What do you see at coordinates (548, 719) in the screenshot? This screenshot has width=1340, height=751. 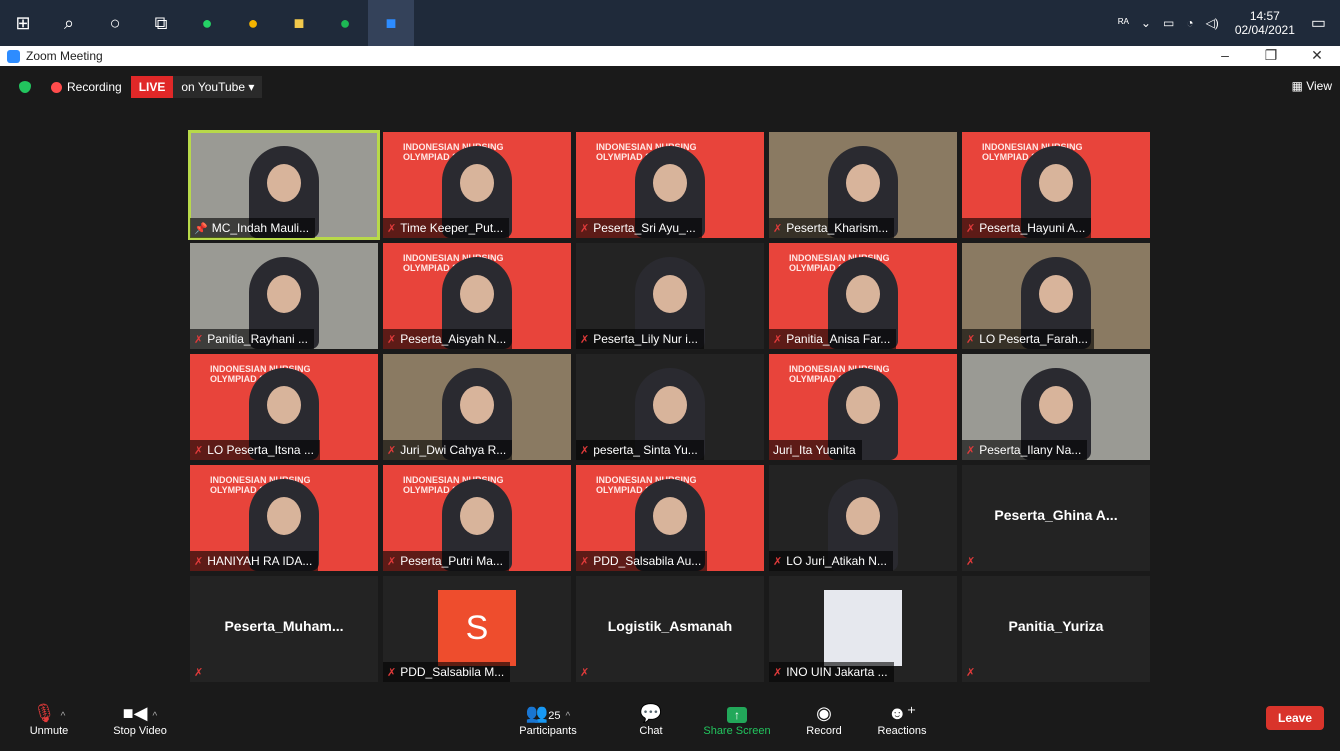 I see `participants-button: 👥25 ^ Participants` at bounding box center [548, 719].